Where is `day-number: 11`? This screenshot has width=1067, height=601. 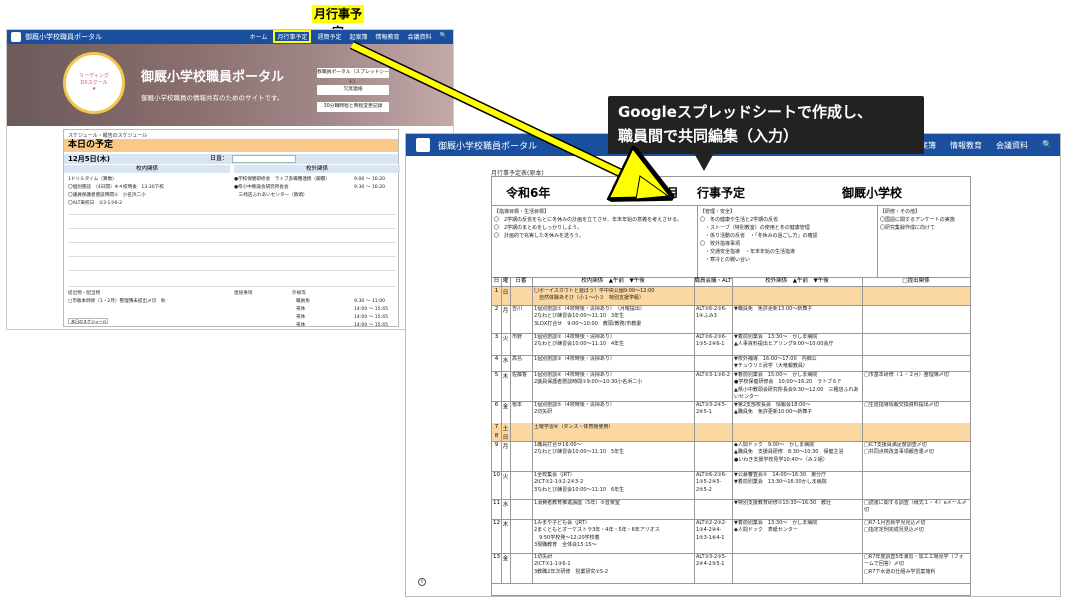 day-number: 11 is located at coordinates (496, 509).